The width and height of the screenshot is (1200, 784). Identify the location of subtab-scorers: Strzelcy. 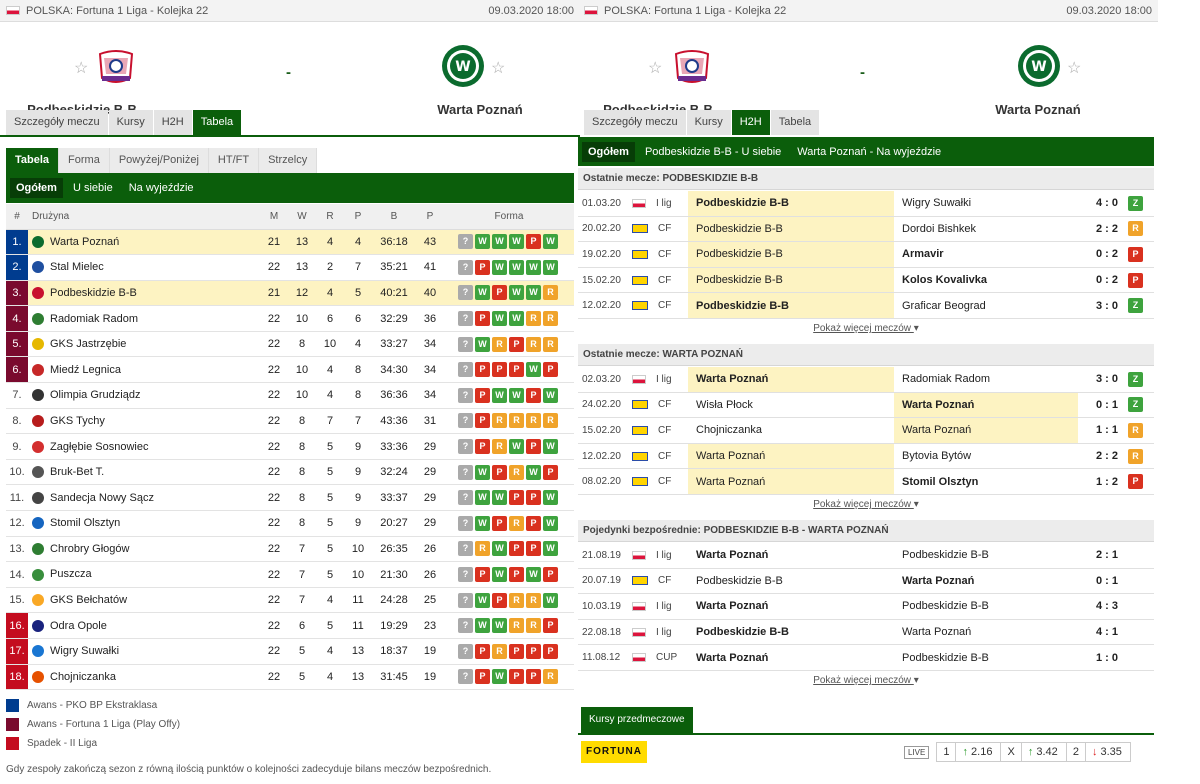
(288, 160).